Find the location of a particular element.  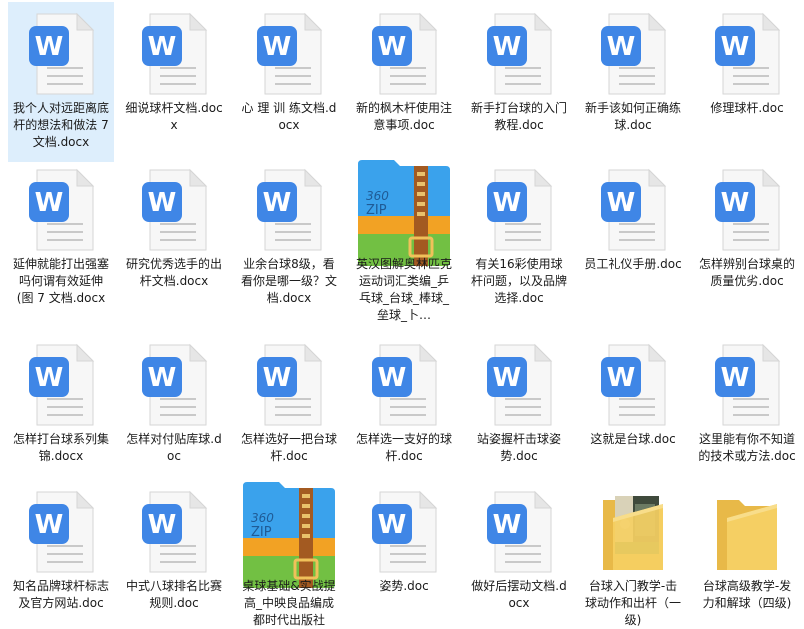

file-item: W 延伸就能打出强塞吗何谓有效延伸(图 7 文档.docx is located at coordinates (61, 245).